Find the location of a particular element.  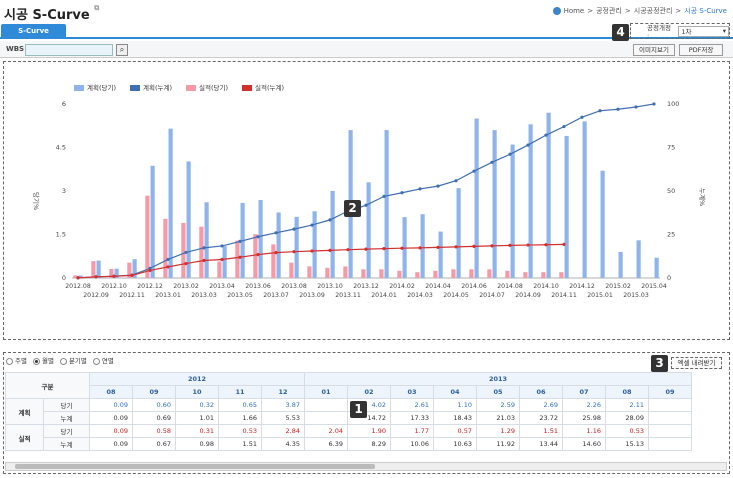

horizontal-scrollbar is located at coordinates (366, 466).